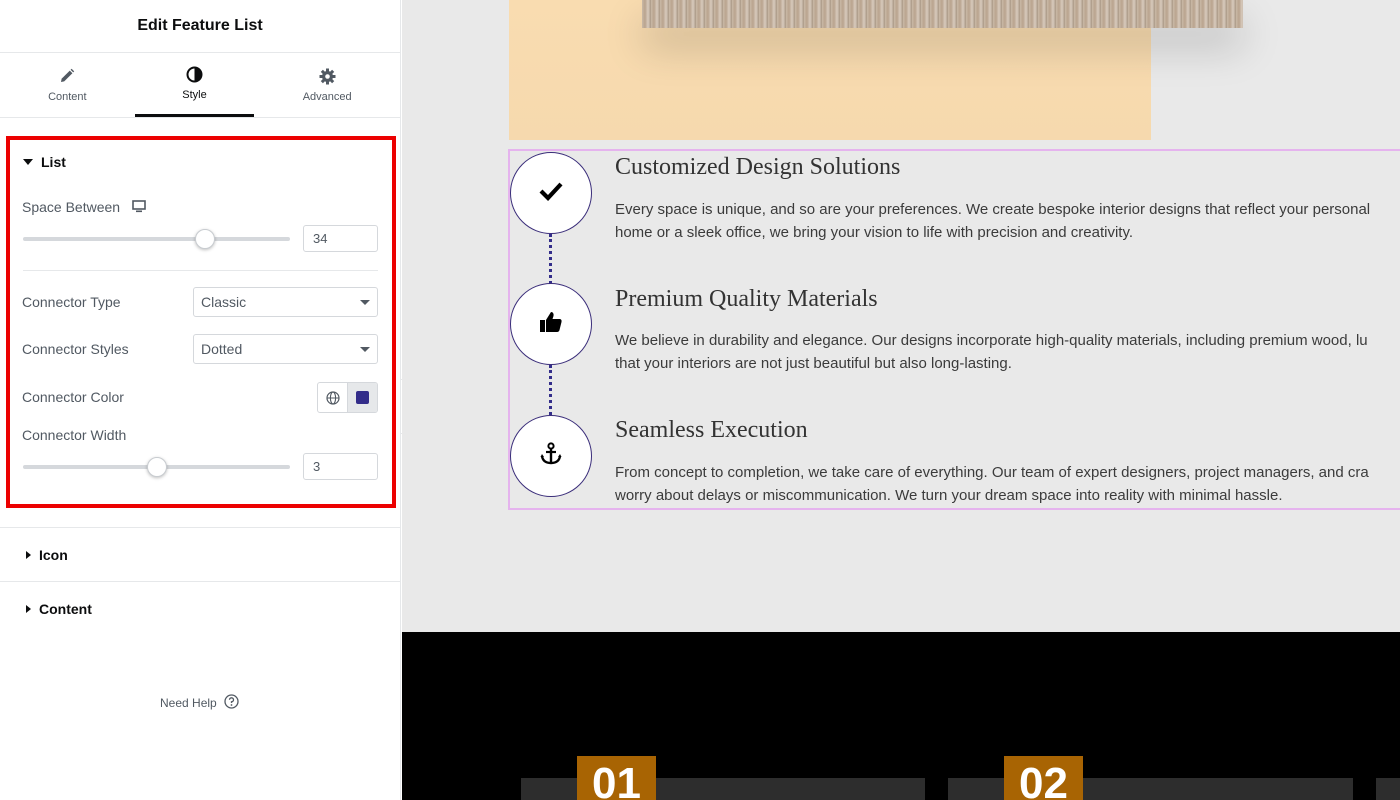 This screenshot has width=1400, height=800. Describe the element at coordinates (139, 209) in the screenshot. I see `desktop-icon` at that location.